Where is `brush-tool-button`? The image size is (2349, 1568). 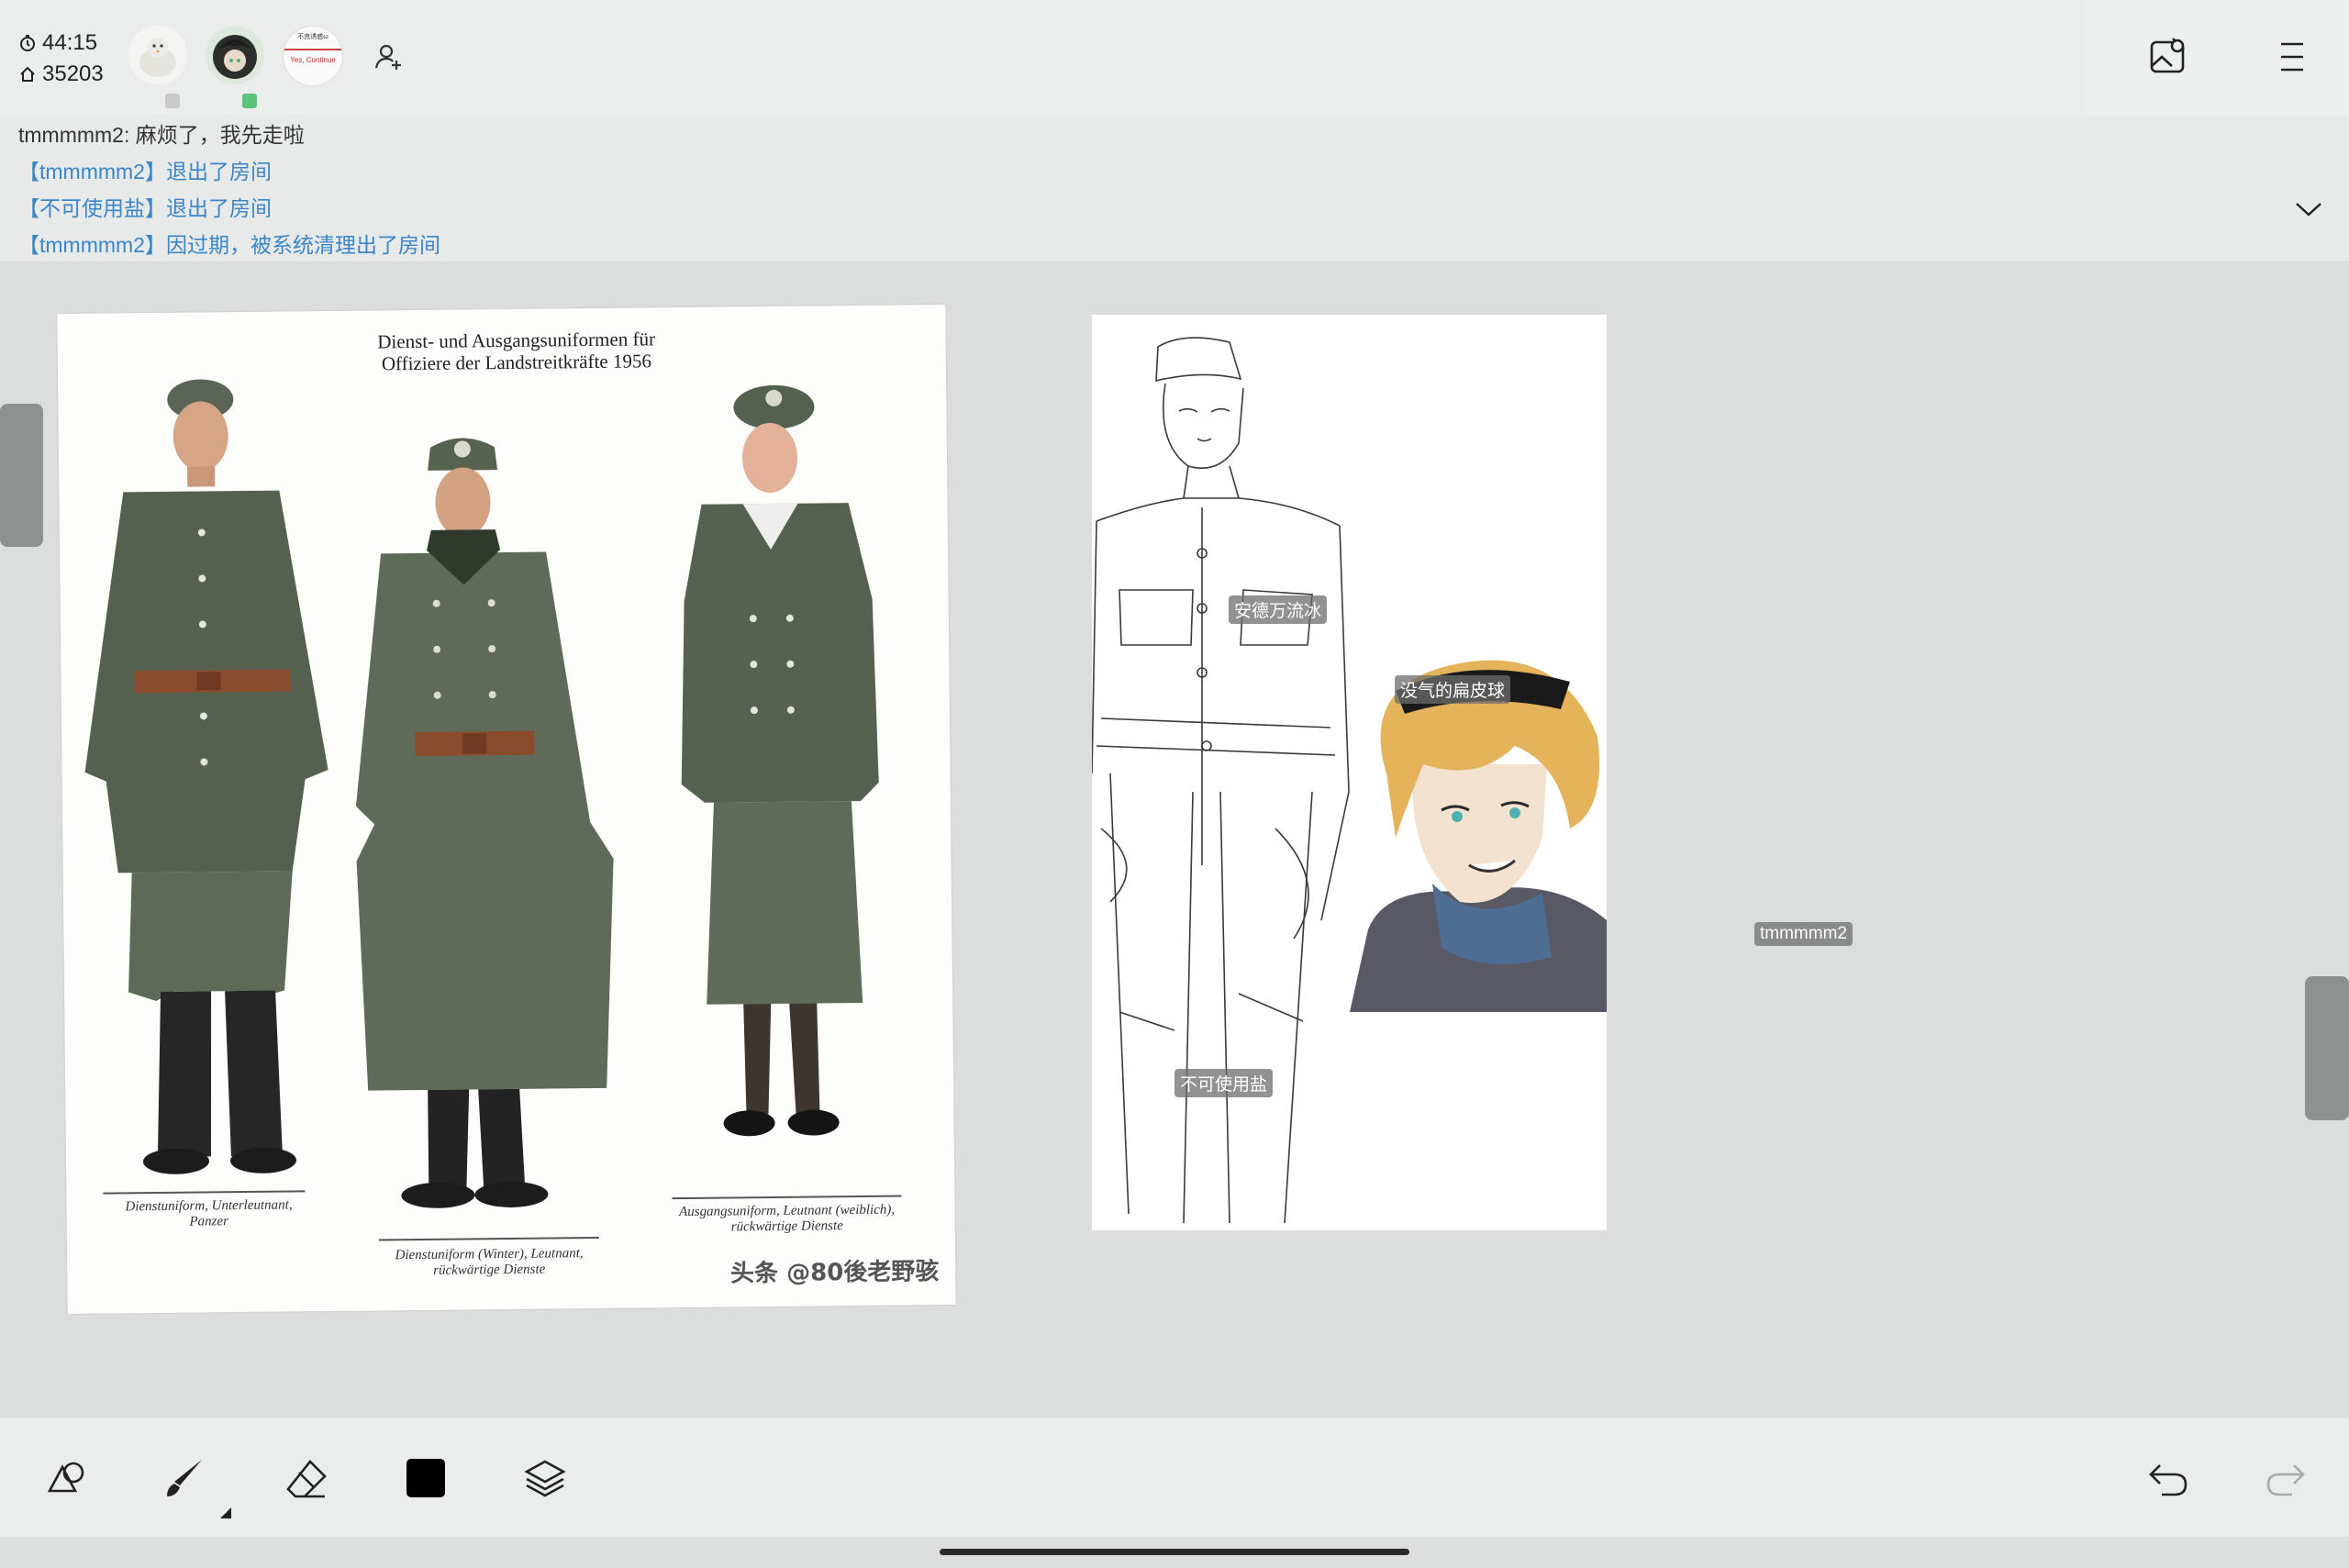 brush-tool-button is located at coordinates (196, 1486).